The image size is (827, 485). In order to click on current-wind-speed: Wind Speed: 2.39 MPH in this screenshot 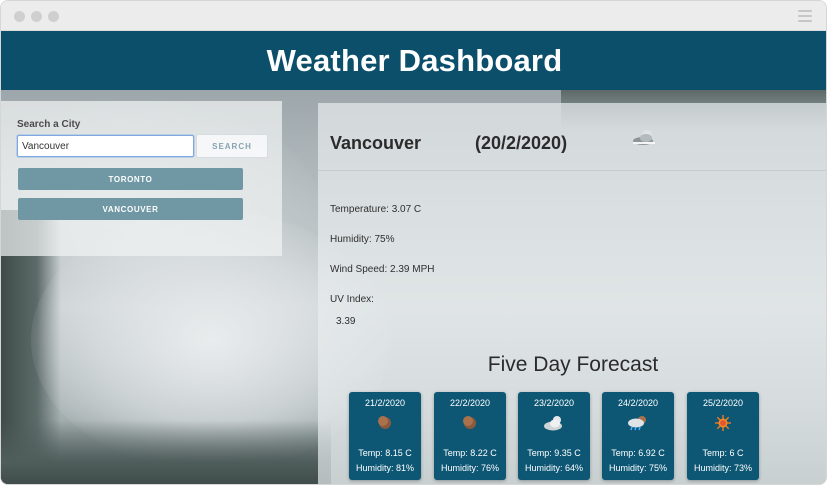, I will do `click(382, 269)`.